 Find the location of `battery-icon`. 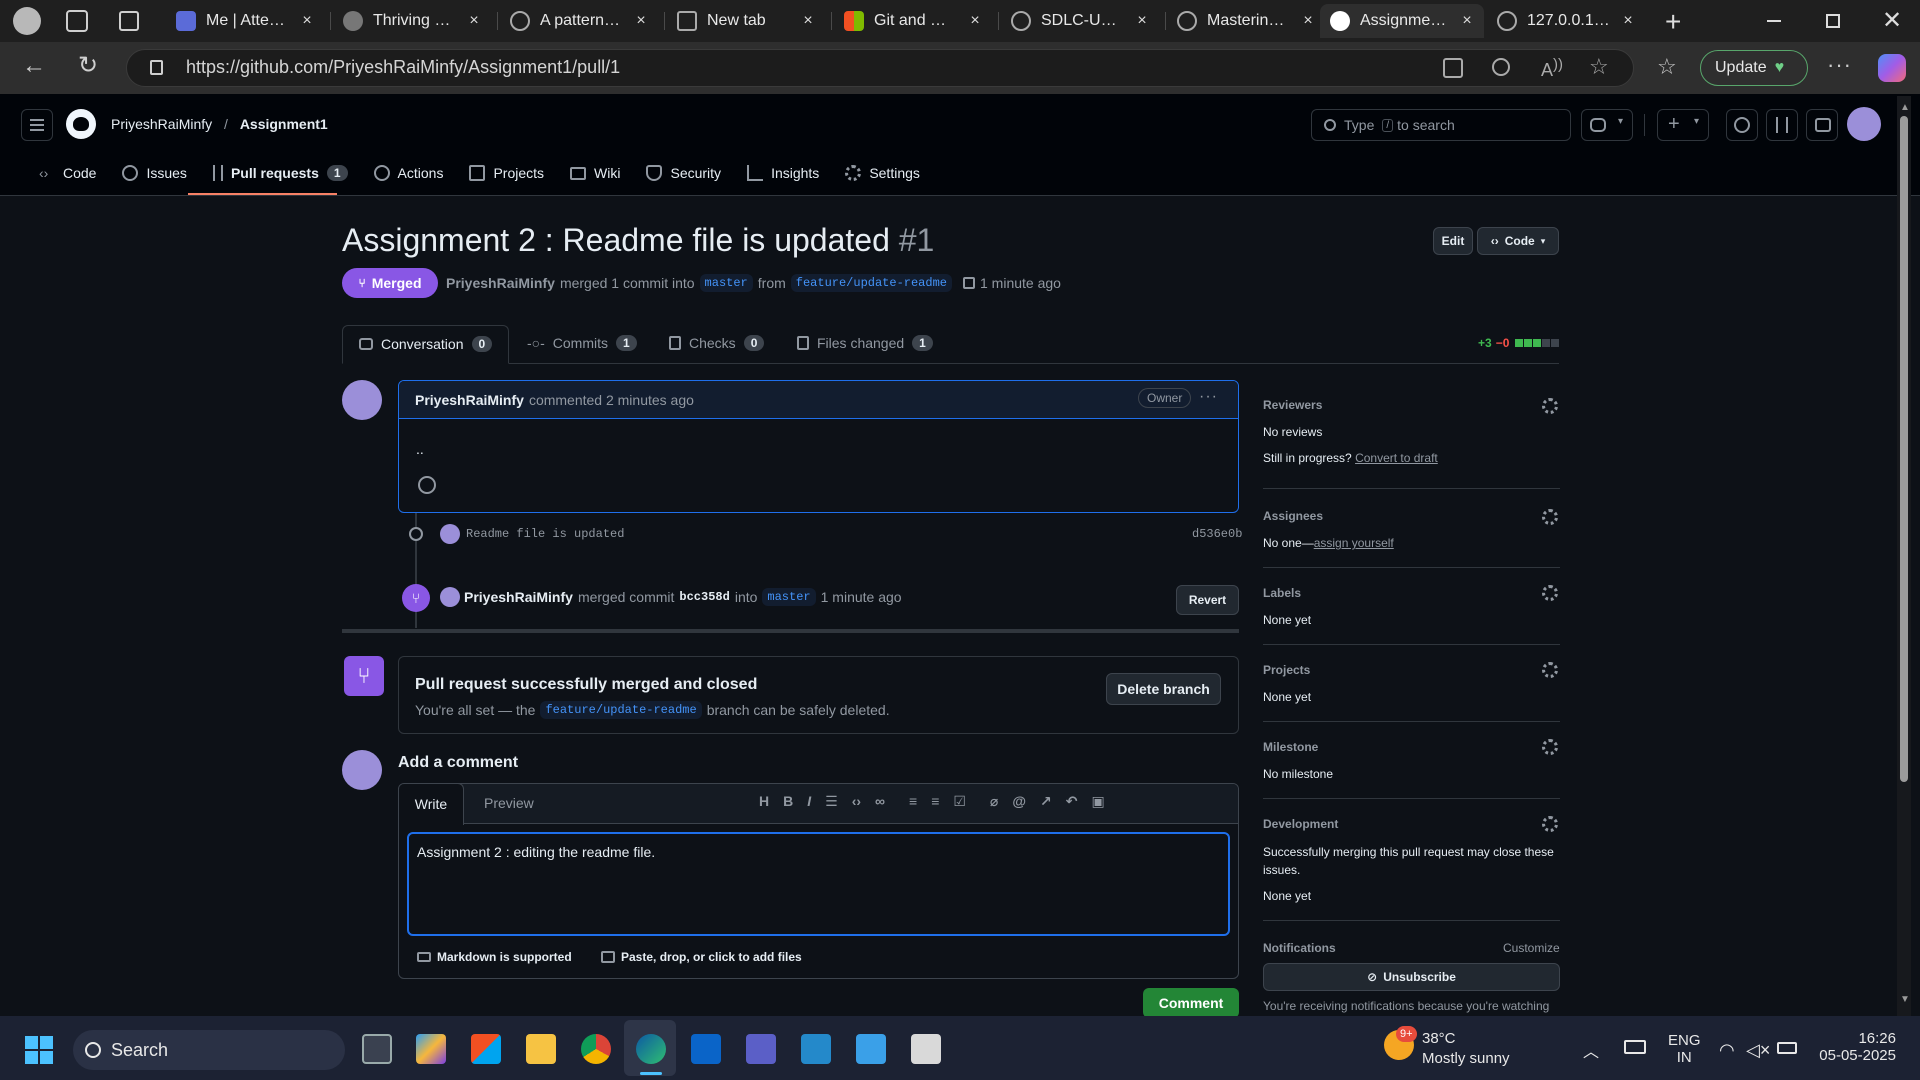

battery-icon is located at coordinates (1787, 1048).